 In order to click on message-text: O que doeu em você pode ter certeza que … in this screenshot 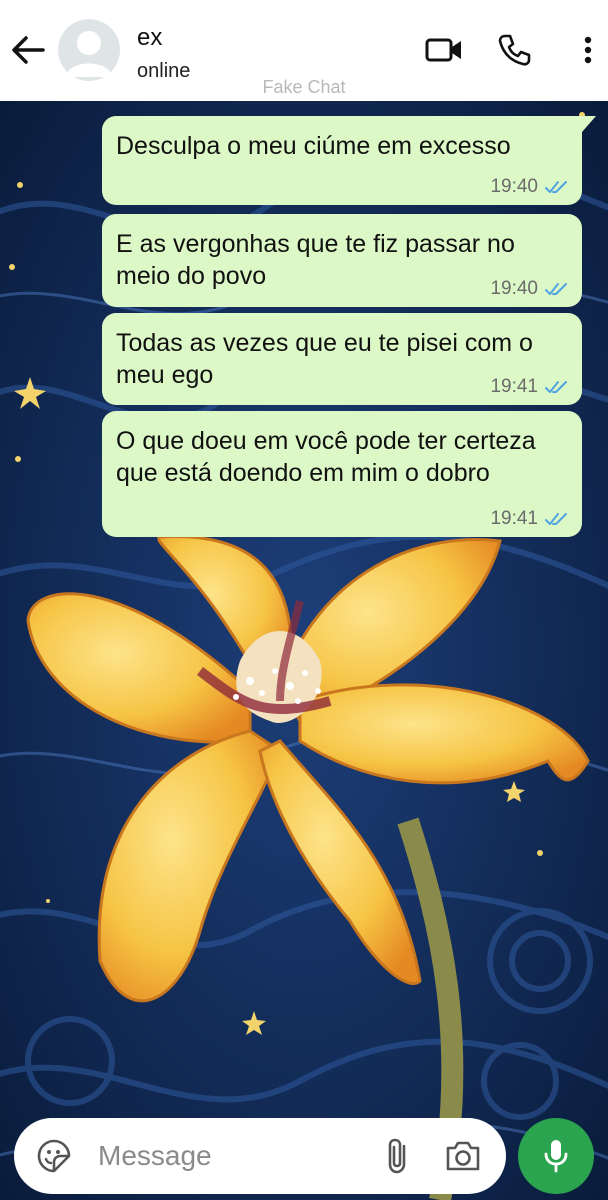, I will do `click(326, 457)`.